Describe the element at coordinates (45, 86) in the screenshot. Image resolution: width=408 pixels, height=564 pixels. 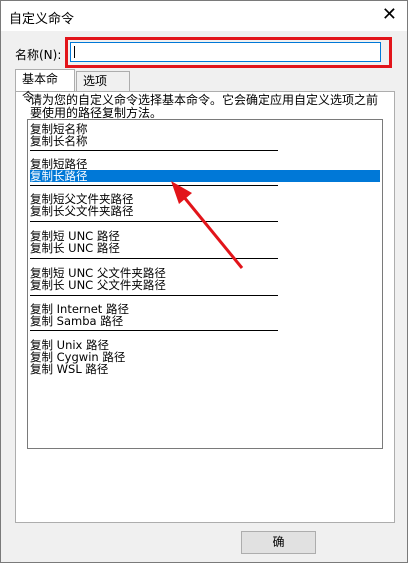
I see `tab-basic-command: 基本命令` at that location.